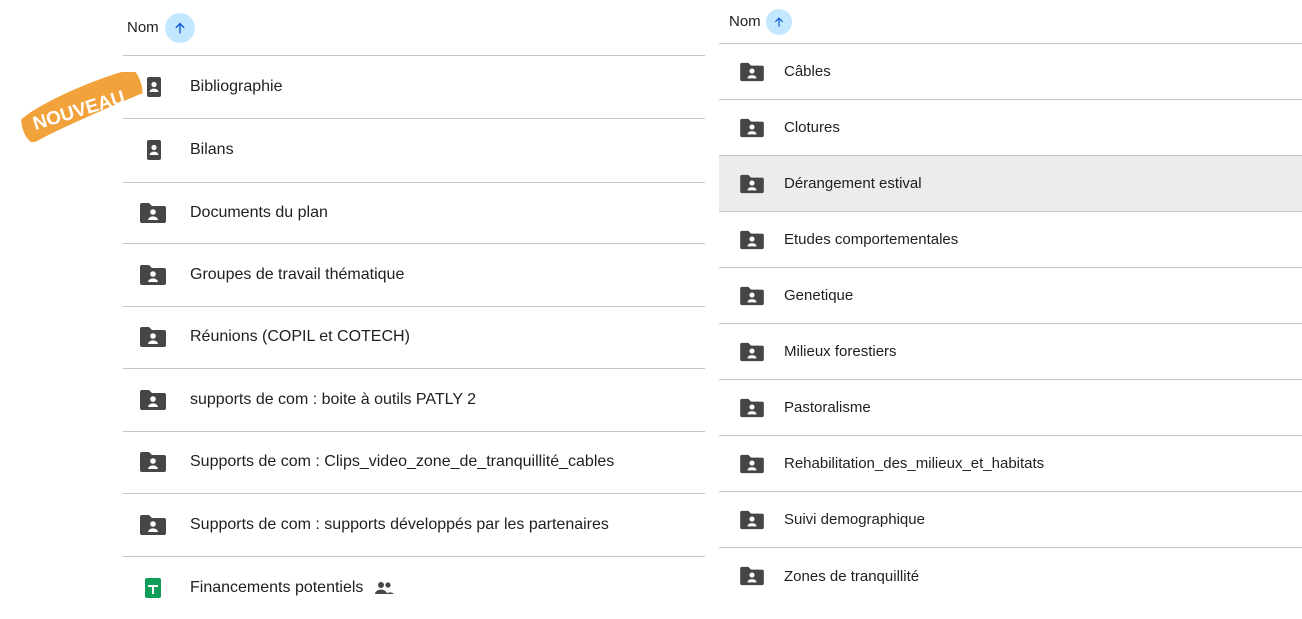 Image resolution: width=1302 pixels, height=619 pixels. Describe the element at coordinates (871, 239) in the screenshot. I see `item-name: Etudes comportementales` at that location.